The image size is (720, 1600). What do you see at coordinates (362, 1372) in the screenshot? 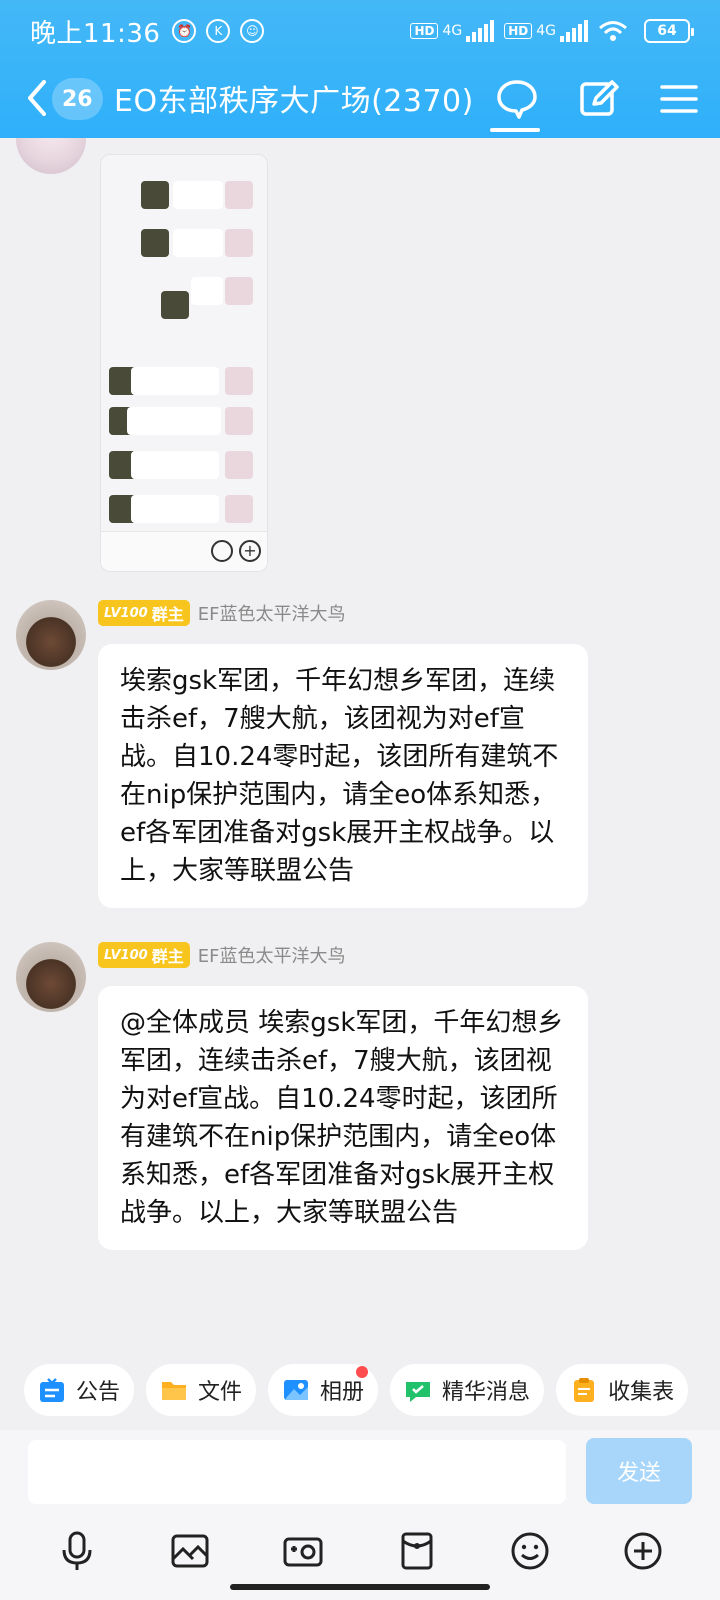
I see `new-badge-dot` at bounding box center [362, 1372].